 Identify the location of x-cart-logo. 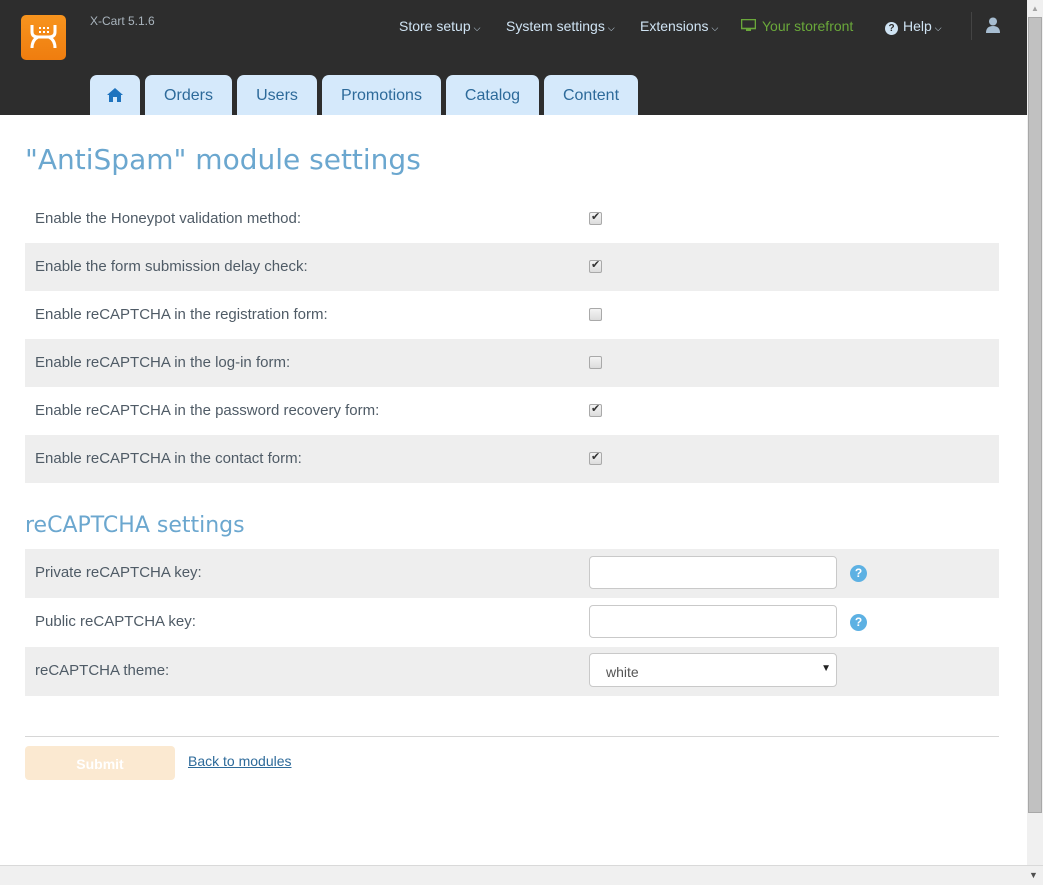
(43, 37).